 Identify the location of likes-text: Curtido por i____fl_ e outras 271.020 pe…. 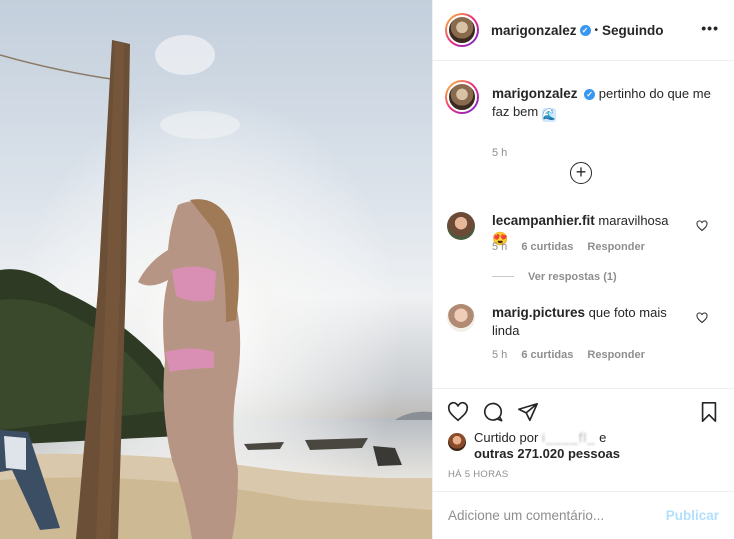
(604, 446).